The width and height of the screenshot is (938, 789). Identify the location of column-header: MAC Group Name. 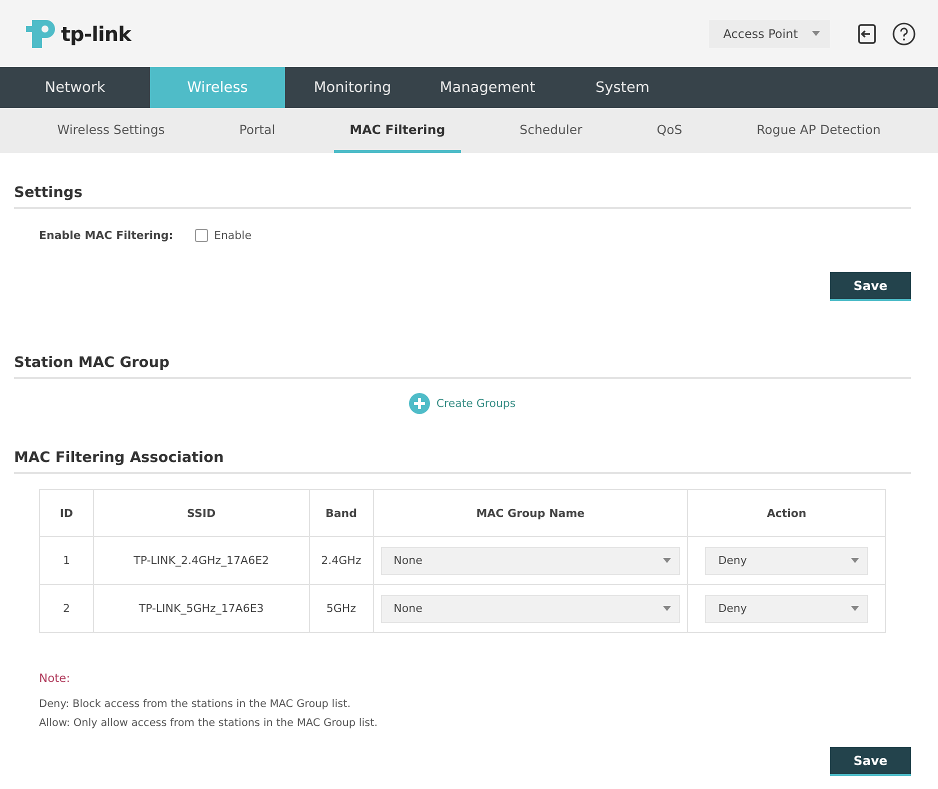
(530, 513).